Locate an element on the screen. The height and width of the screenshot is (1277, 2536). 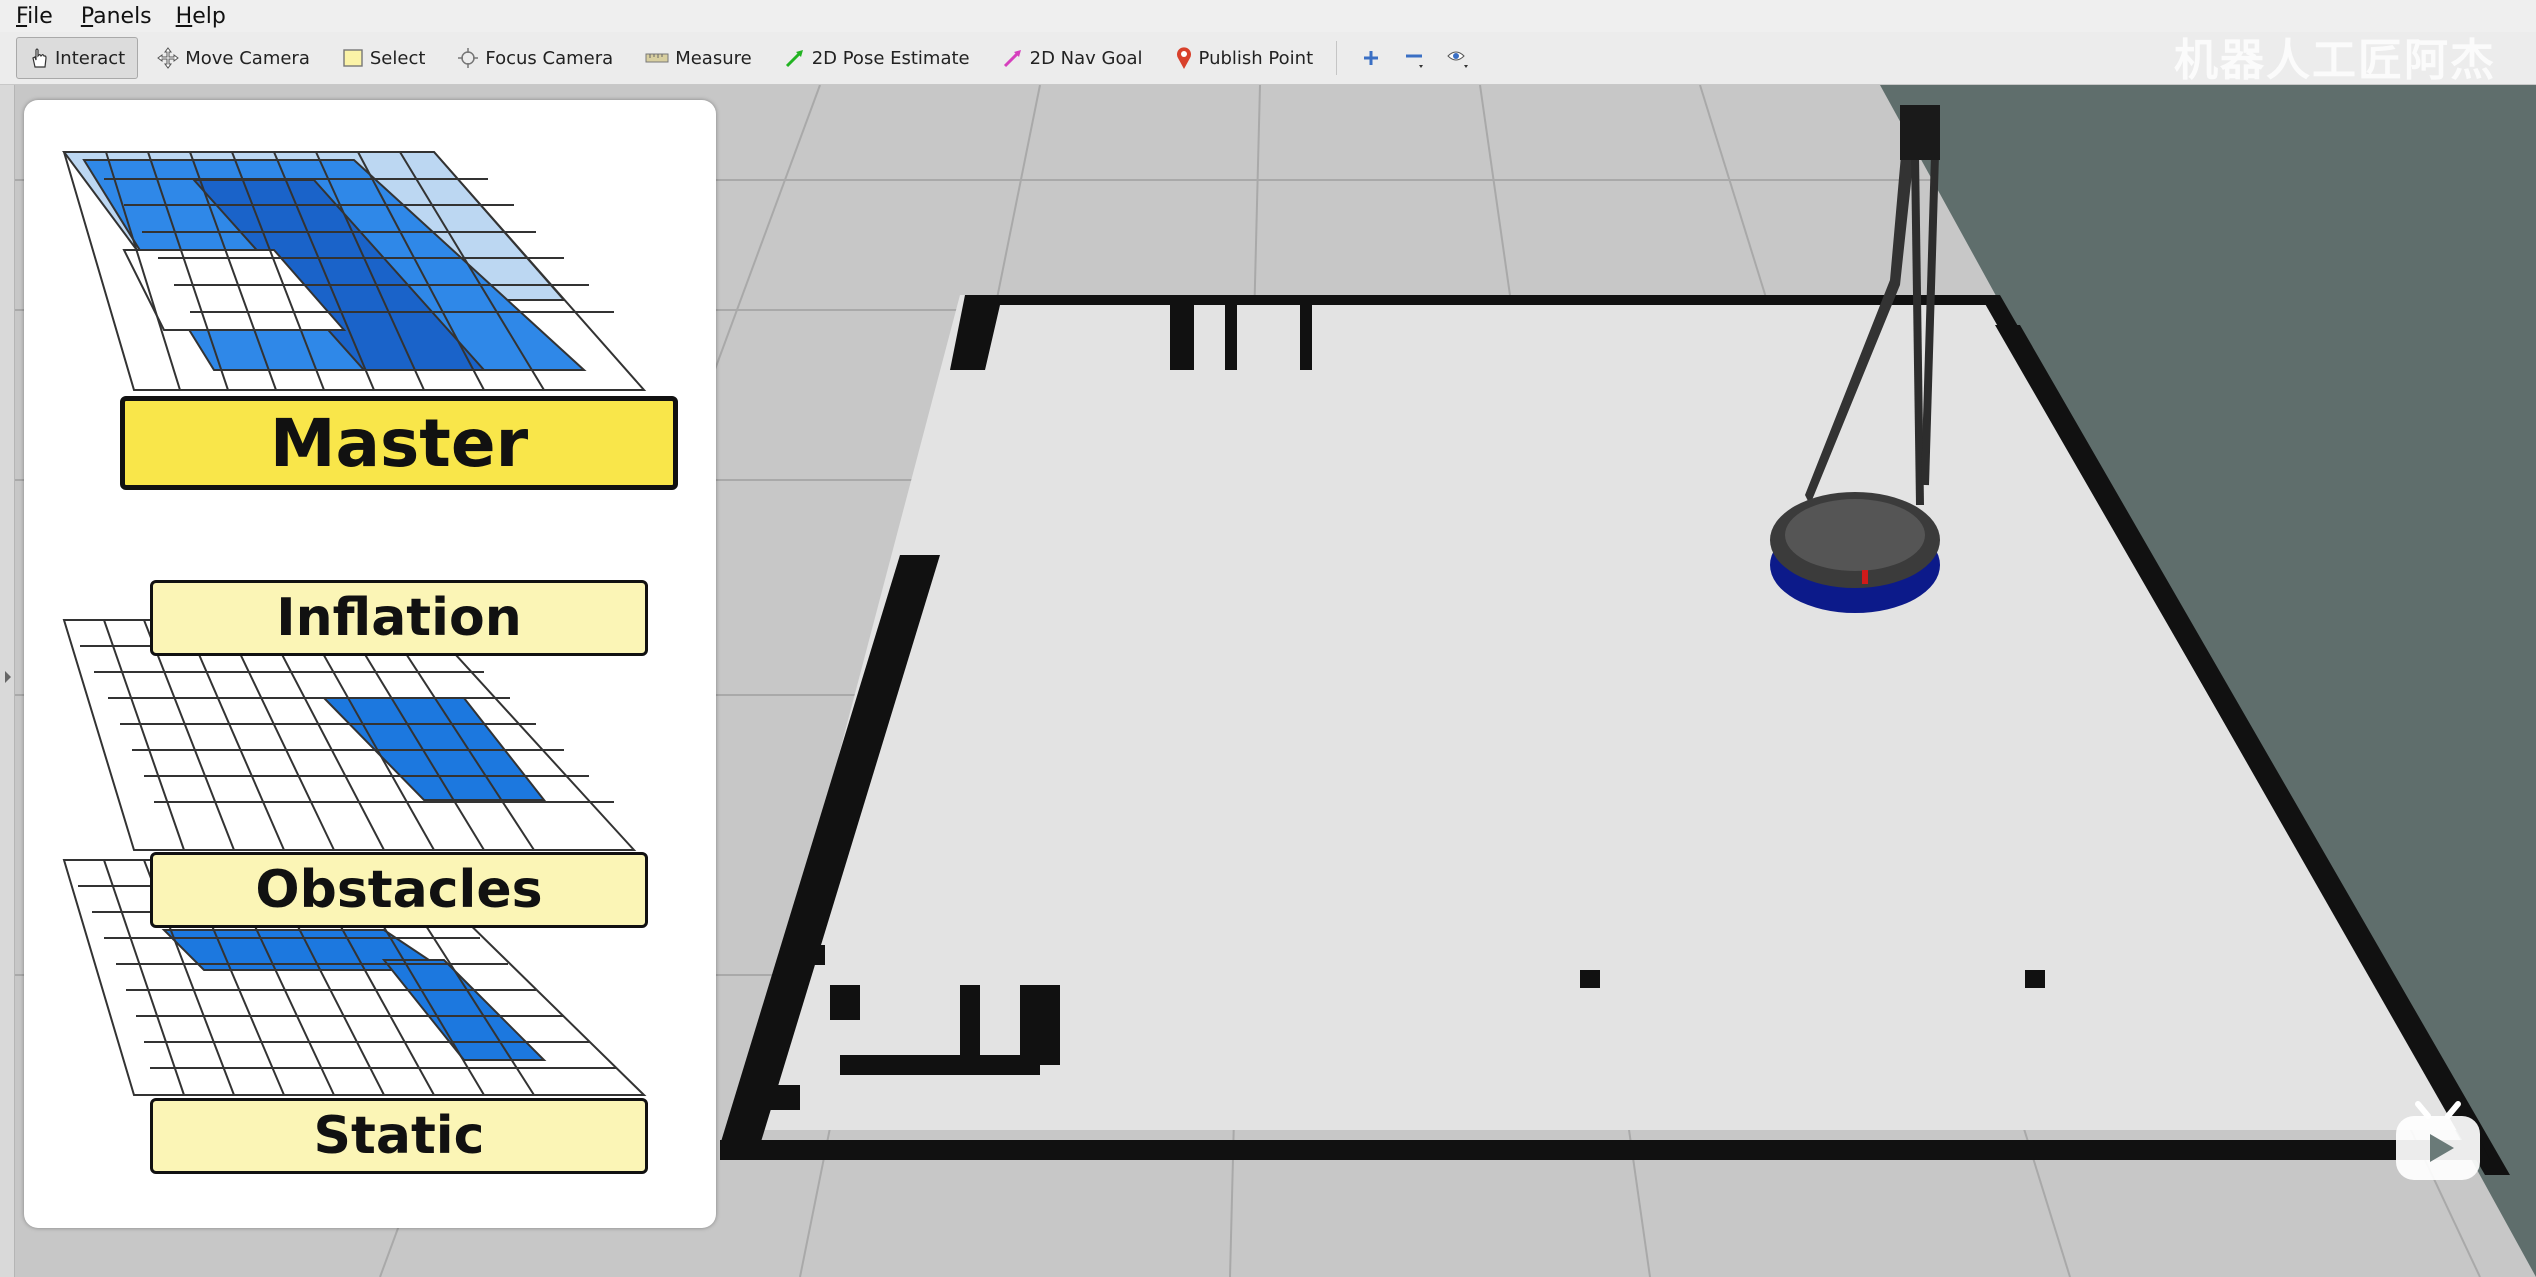
tool-label: Select is located at coordinates (397, 58).